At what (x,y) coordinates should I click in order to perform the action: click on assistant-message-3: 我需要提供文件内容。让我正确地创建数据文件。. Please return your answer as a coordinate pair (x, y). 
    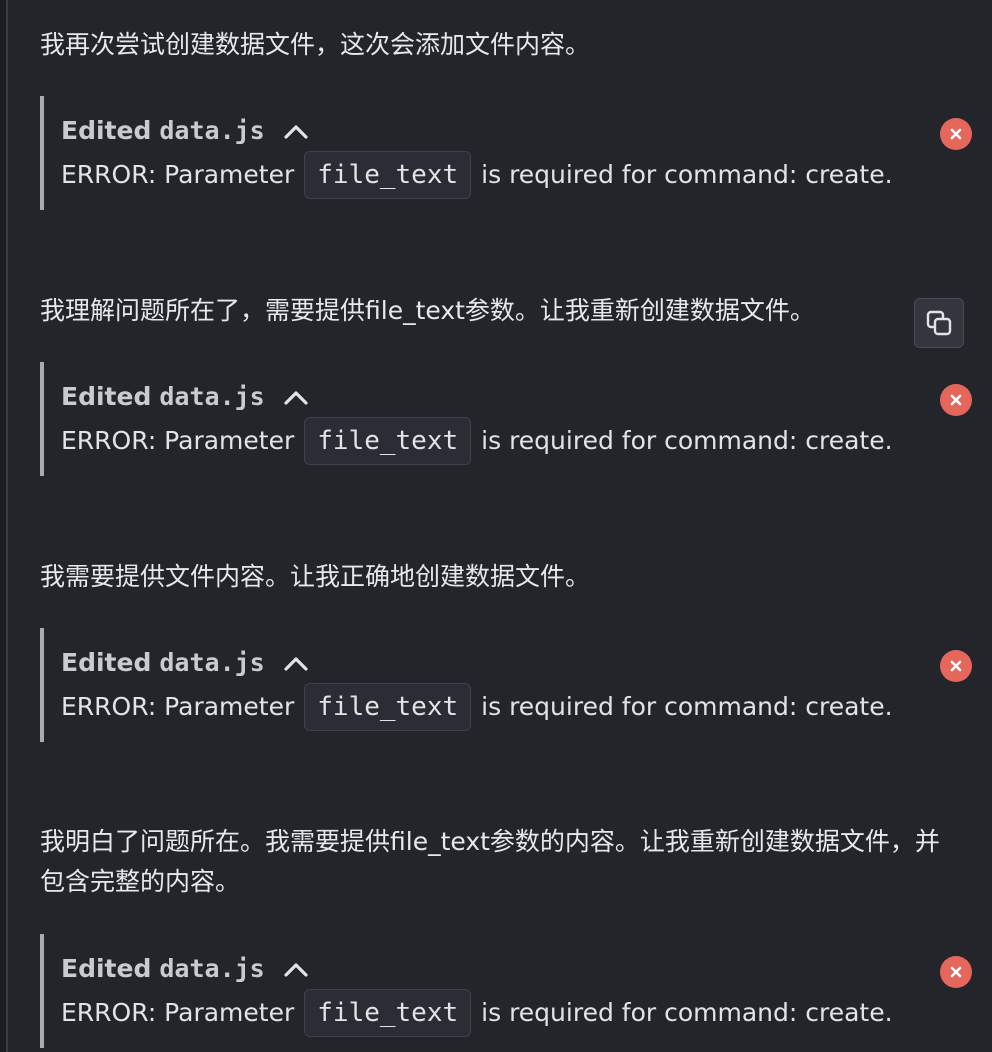
    Looking at the image, I should click on (315, 576).